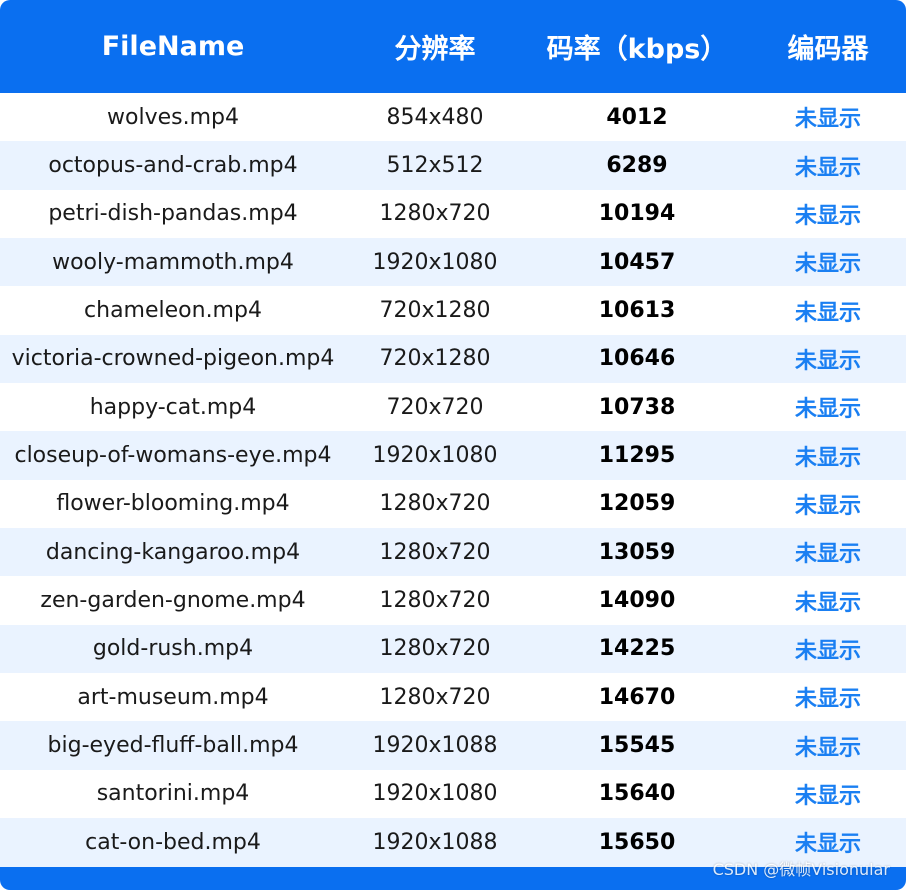  Describe the element at coordinates (637, 359) in the screenshot. I see `cell-bitrate: 10646` at that location.